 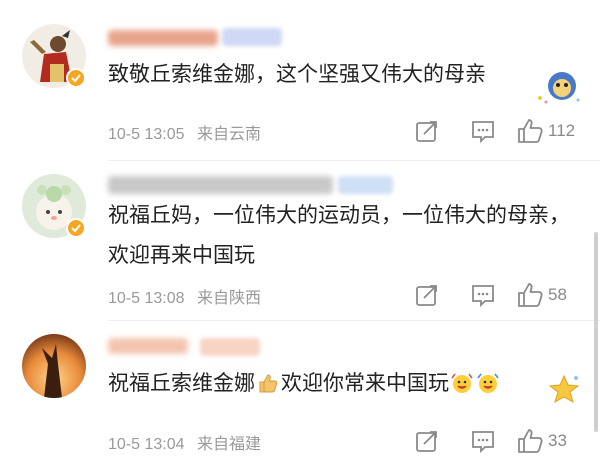 What do you see at coordinates (188, 442) in the screenshot?
I see `comment-meta: 10-5 13:04 来自福建` at bounding box center [188, 442].